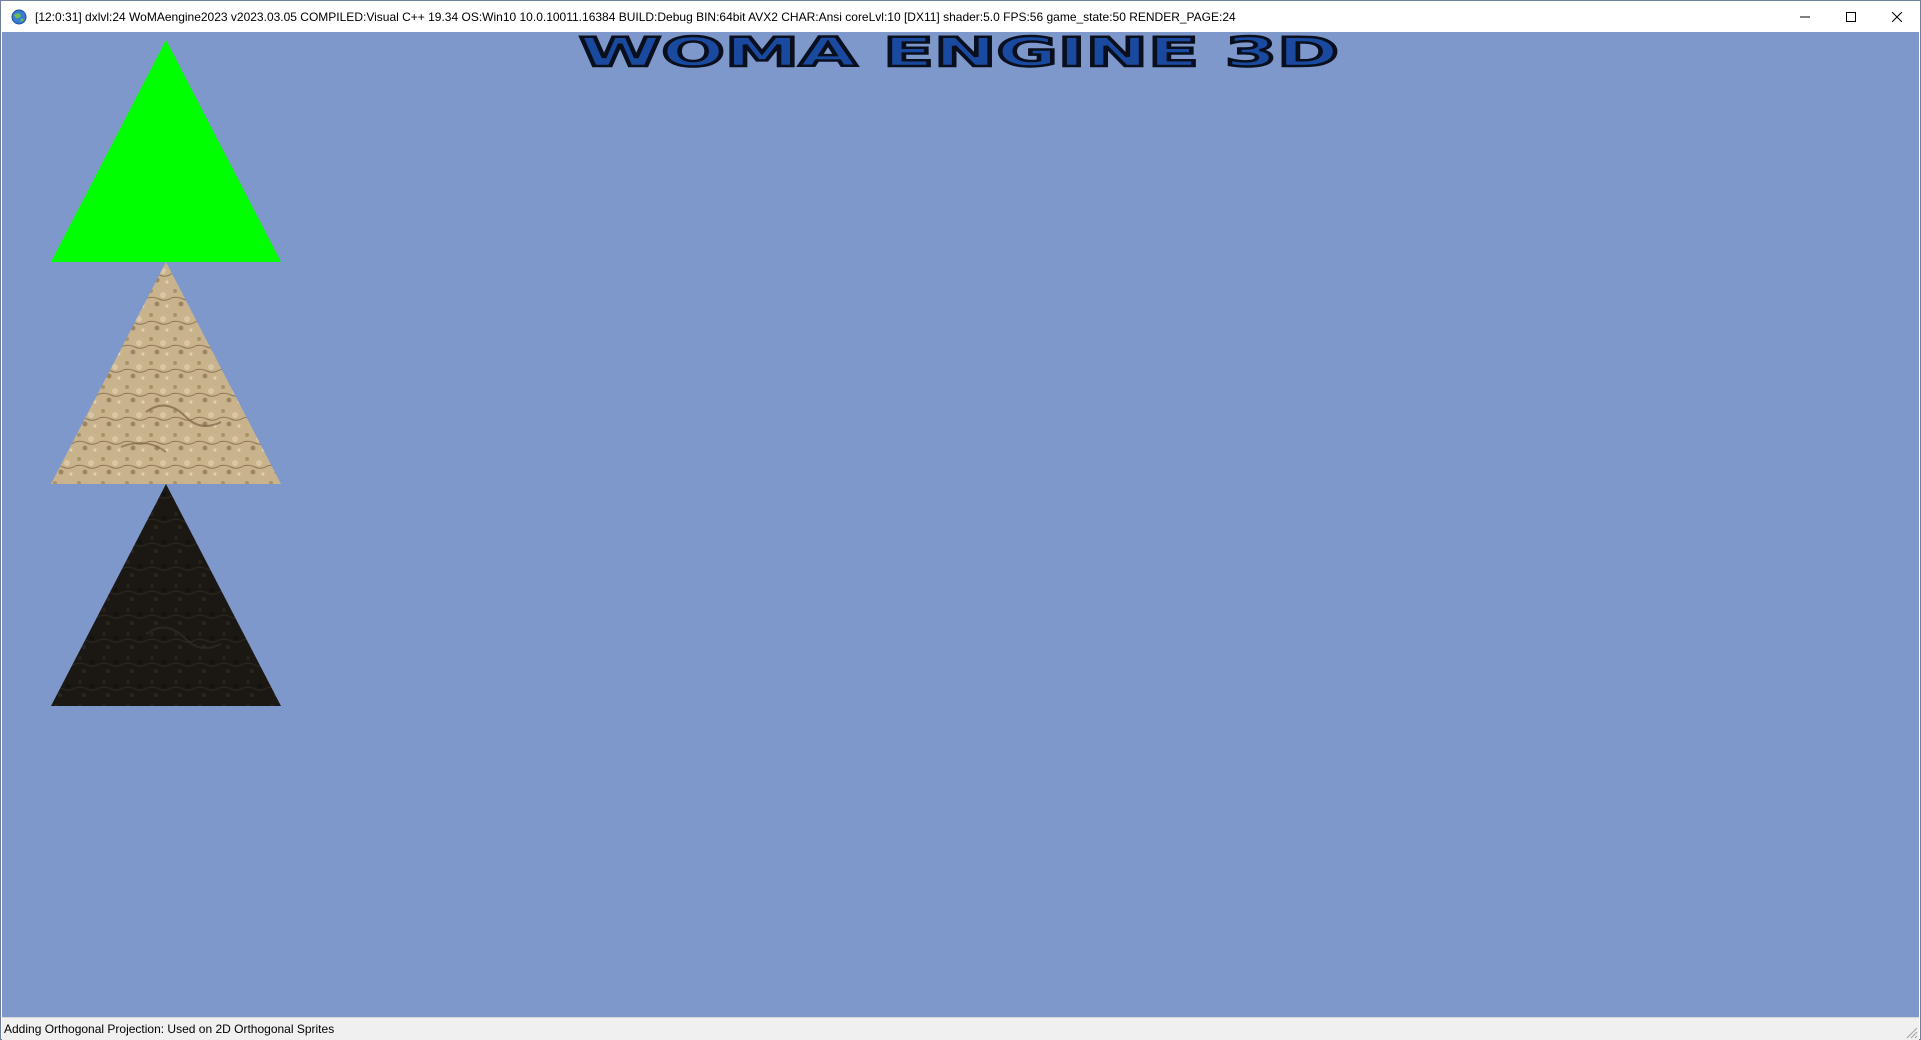 The image size is (1921, 1040). I want to click on close-button, so click(1897, 16).